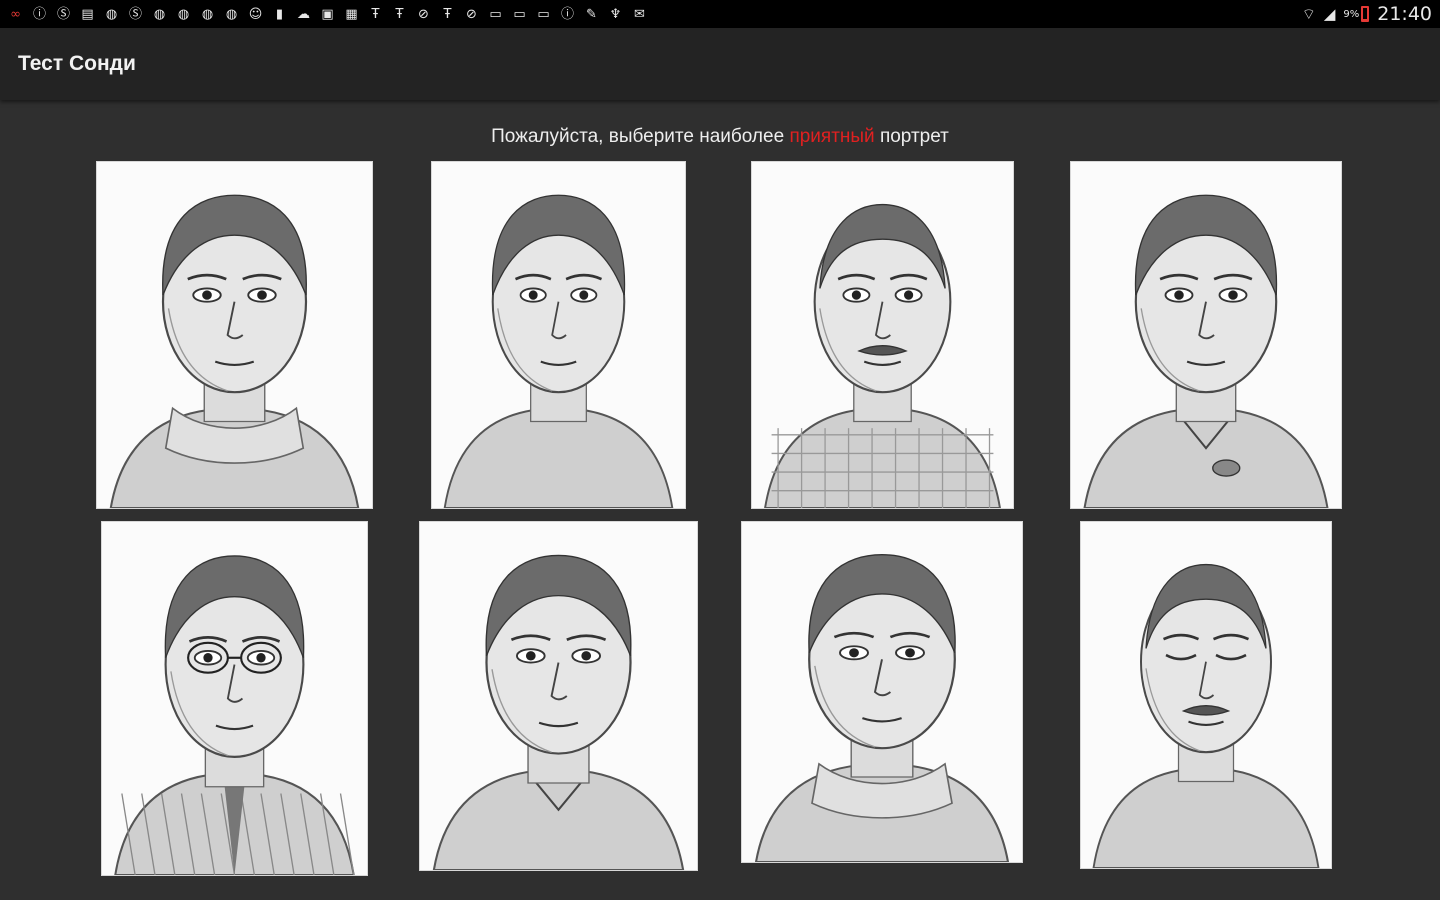 The width and height of the screenshot is (1440, 900). I want to click on portrait-woman-brooch, so click(1206, 335).